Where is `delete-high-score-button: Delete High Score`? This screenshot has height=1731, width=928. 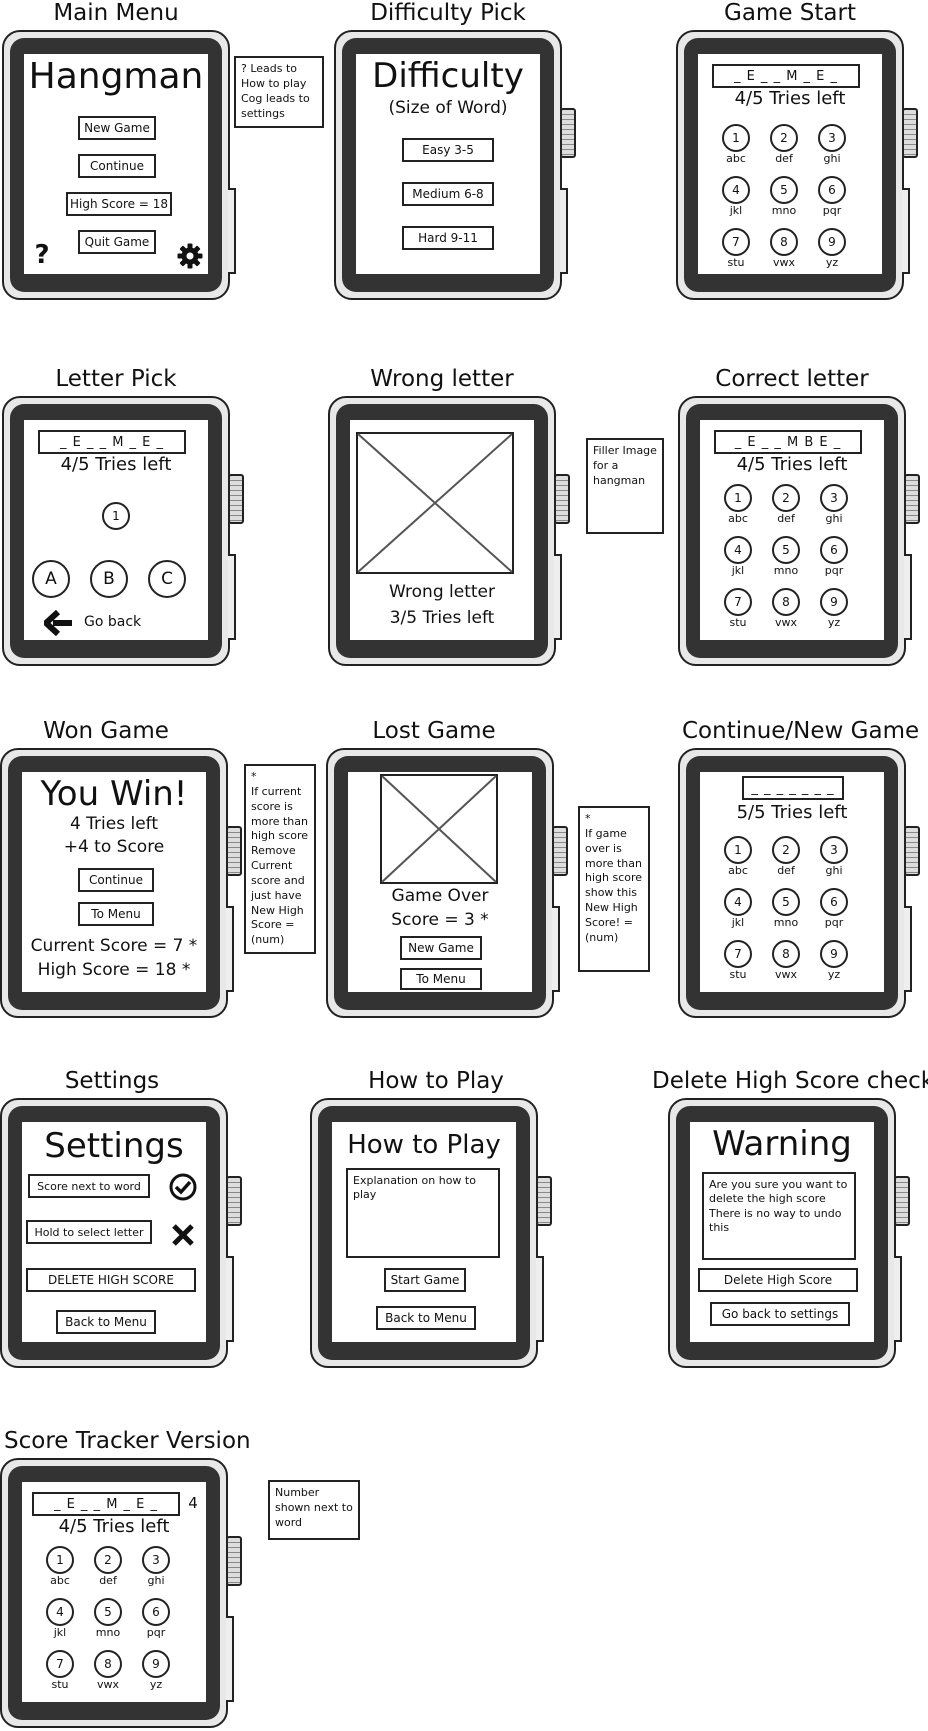
delete-high-score-button: Delete High Score is located at coordinates (778, 1280).